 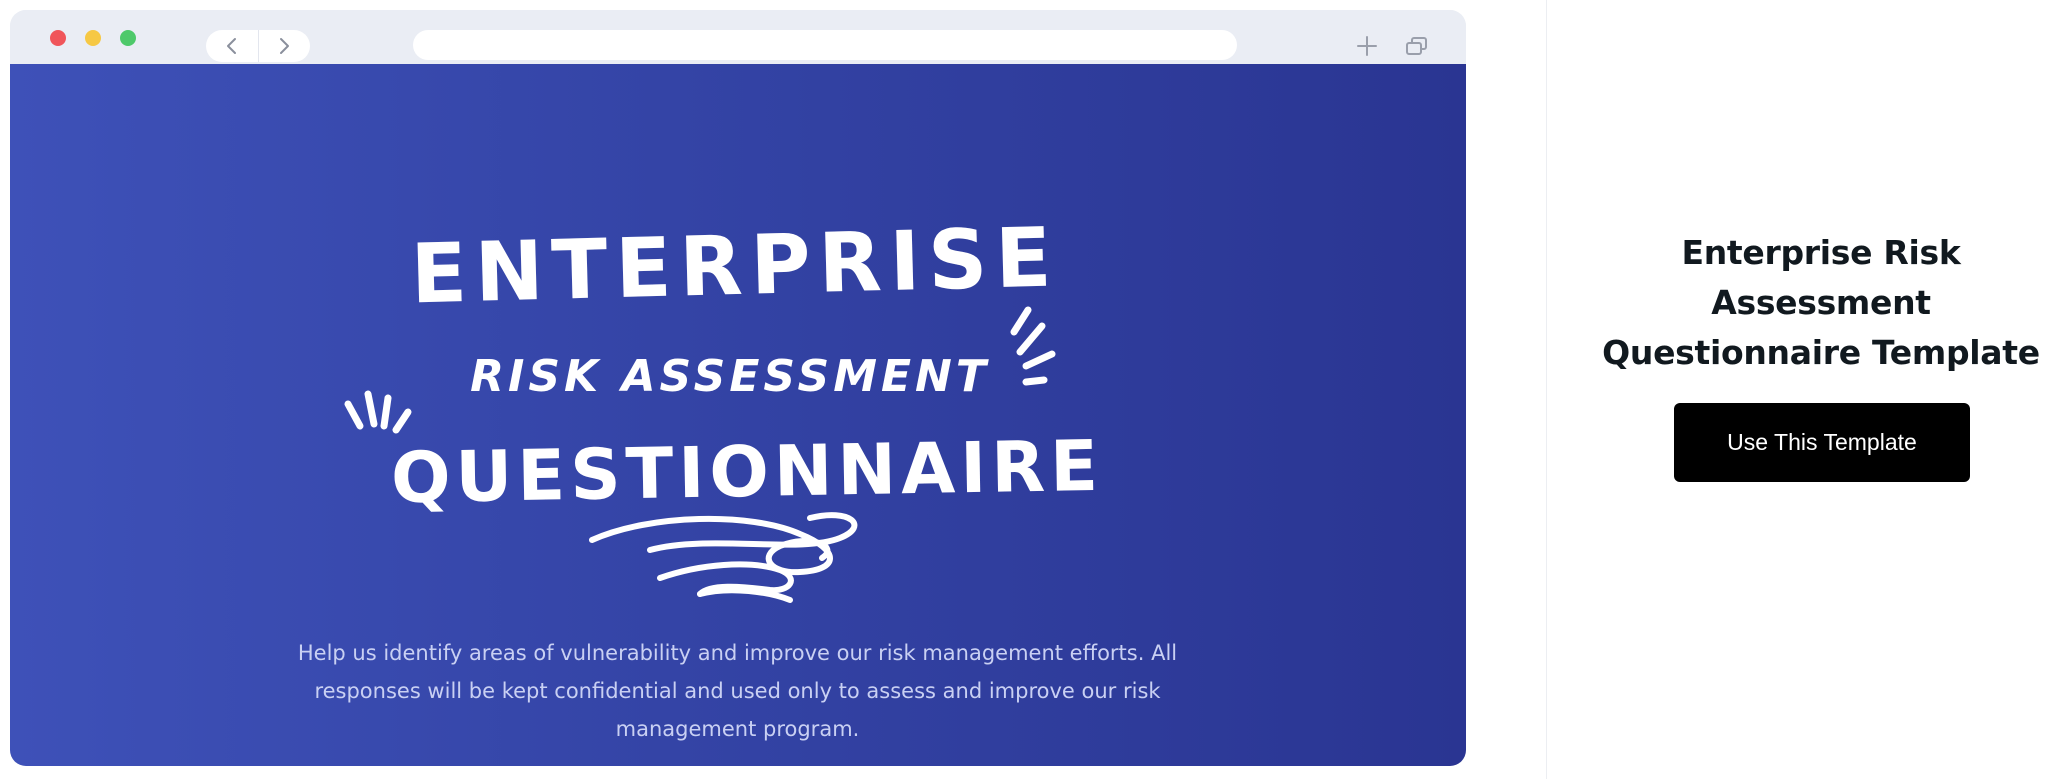 I want to click on sparkle-right-icon, so click(x=1033, y=346).